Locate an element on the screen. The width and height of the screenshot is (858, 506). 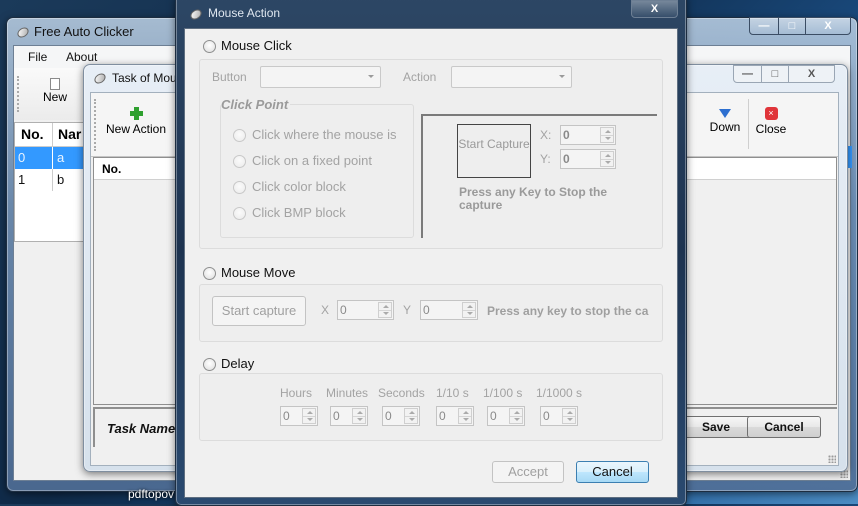
delay-tenths-value: 0 is located at coordinates (442, 416).